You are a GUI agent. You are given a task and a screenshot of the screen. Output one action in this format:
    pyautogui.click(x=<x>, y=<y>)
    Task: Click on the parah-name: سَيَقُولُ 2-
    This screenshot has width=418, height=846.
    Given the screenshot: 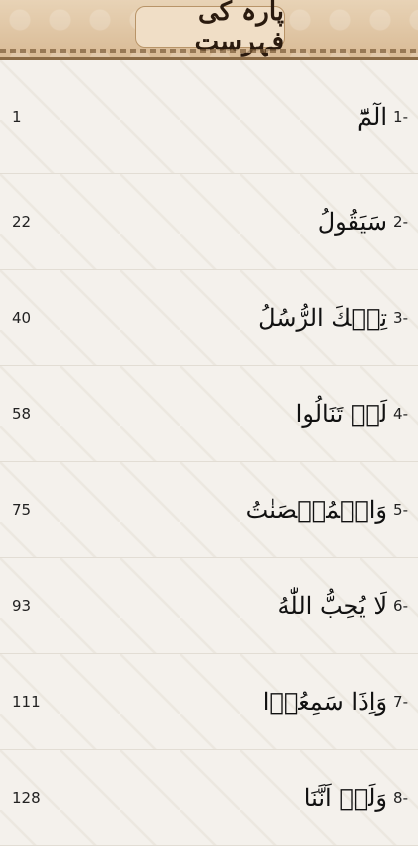 What is the action you would take?
    pyautogui.click(x=363, y=222)
    